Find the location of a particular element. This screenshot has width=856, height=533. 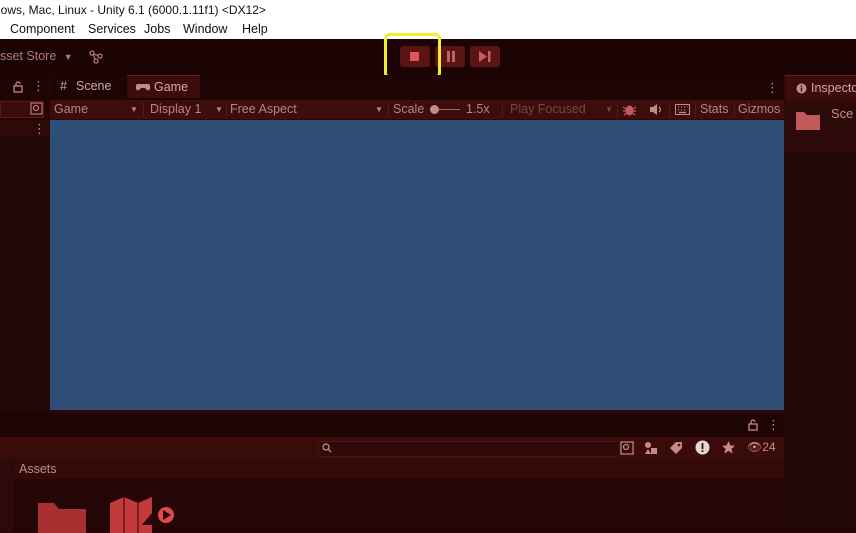

scale-label: Scale is located at coordinates (409, 109).